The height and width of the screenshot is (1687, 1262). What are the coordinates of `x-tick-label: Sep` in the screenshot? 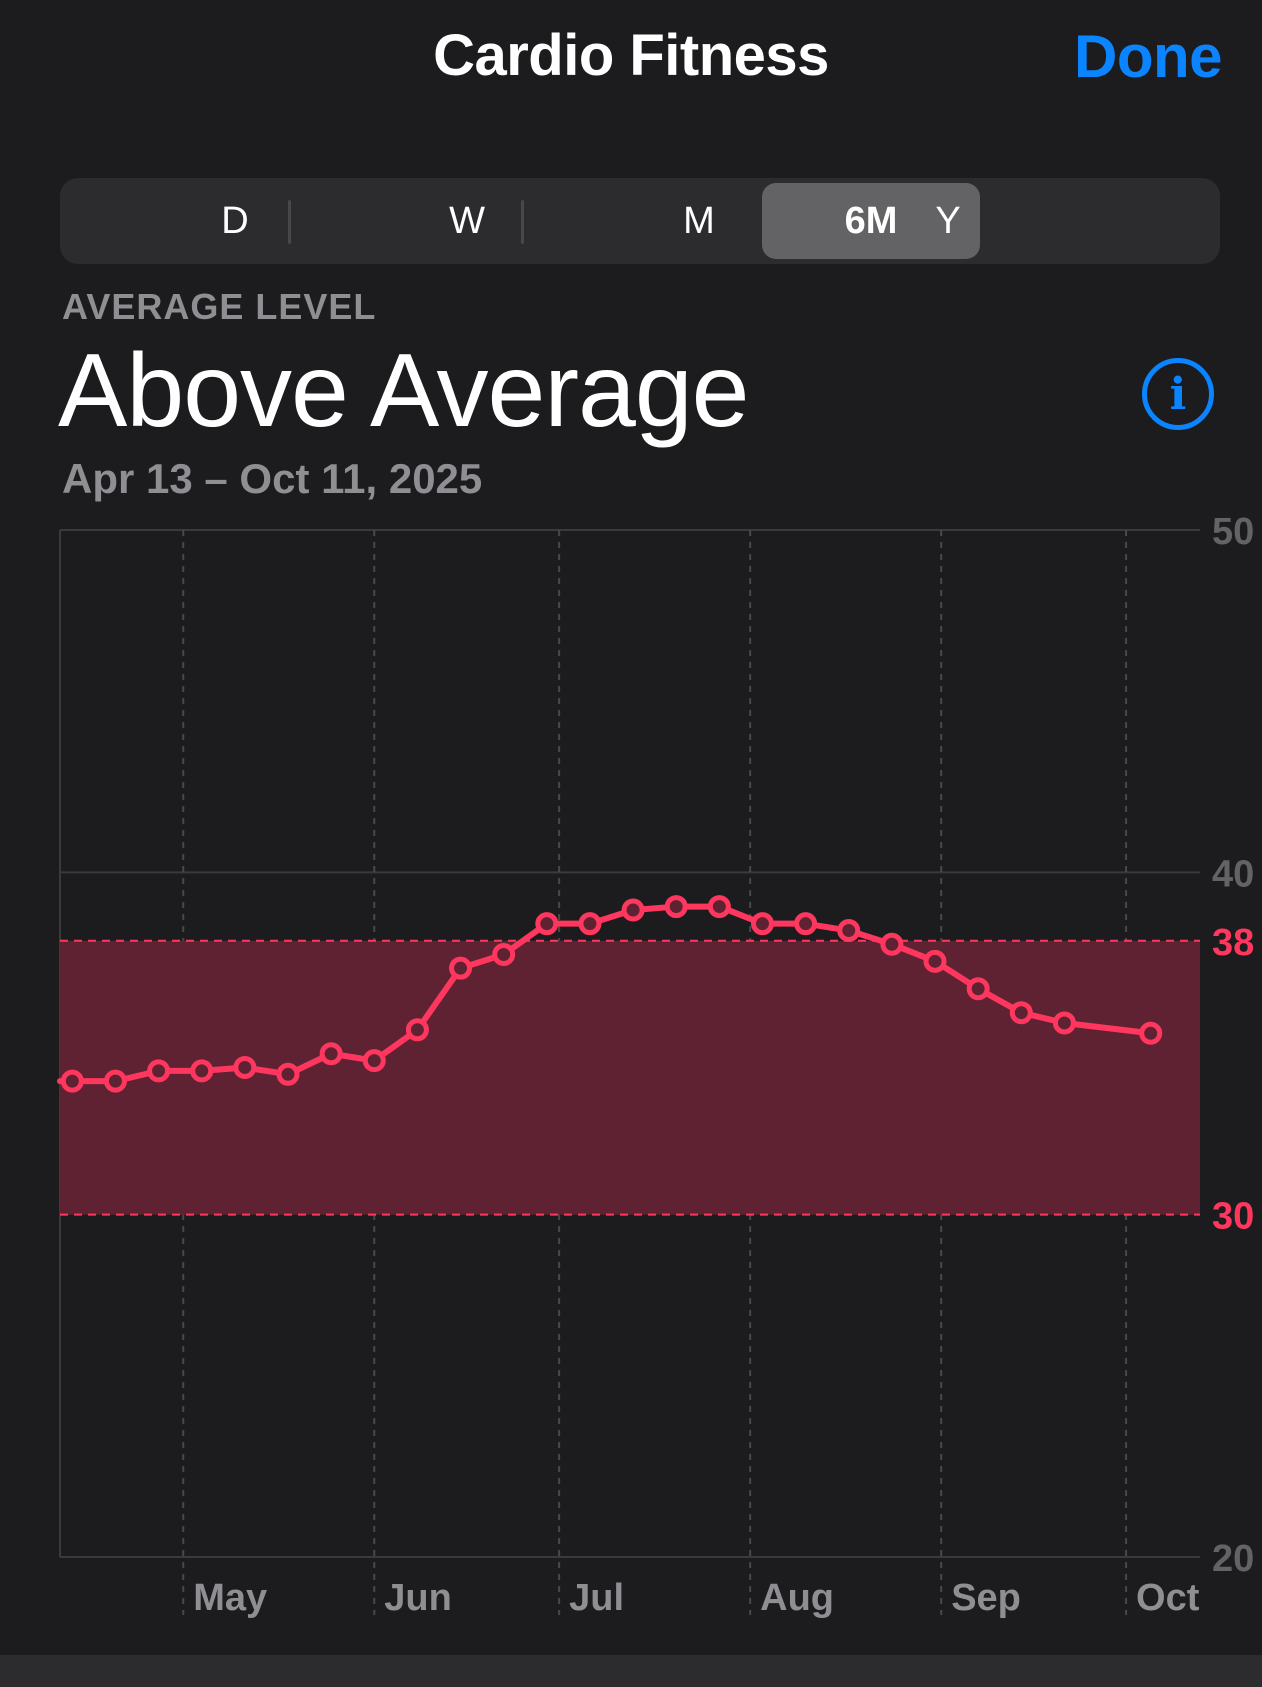 It's located at (986, 1598).